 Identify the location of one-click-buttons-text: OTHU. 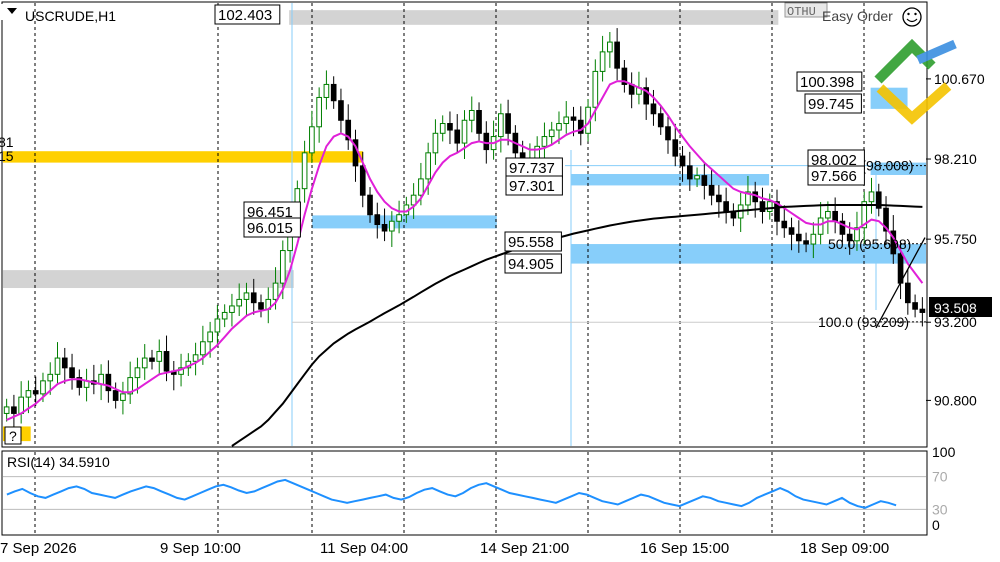
(801, 12).